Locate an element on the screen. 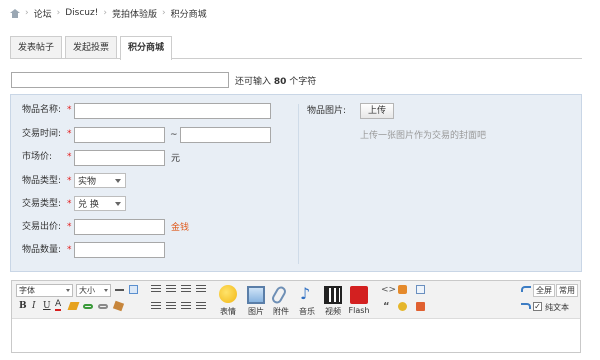 This screenshot has width=600, height=360. subject-char-hint: 还可输入 80 个字符 is located at coordinates (275, 80).